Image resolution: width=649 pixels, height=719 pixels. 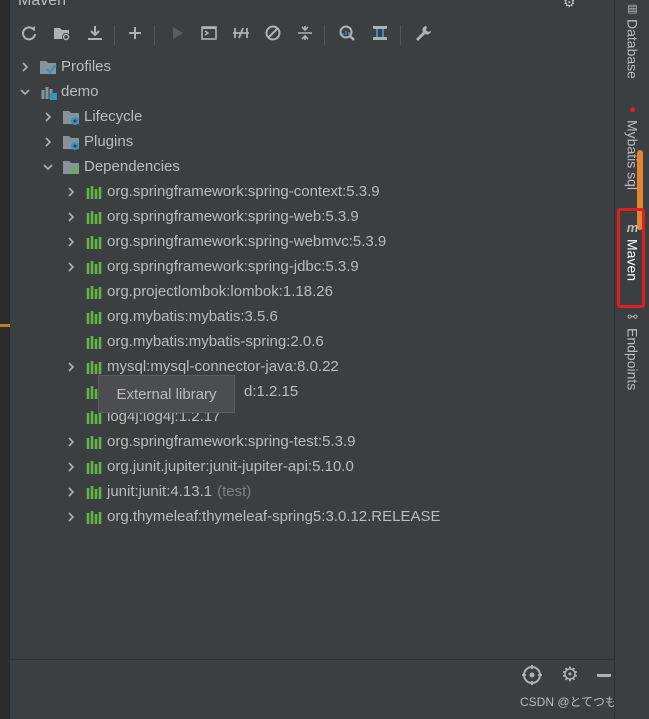 I want to click on minimize-icon, so click(x=604, y=675).